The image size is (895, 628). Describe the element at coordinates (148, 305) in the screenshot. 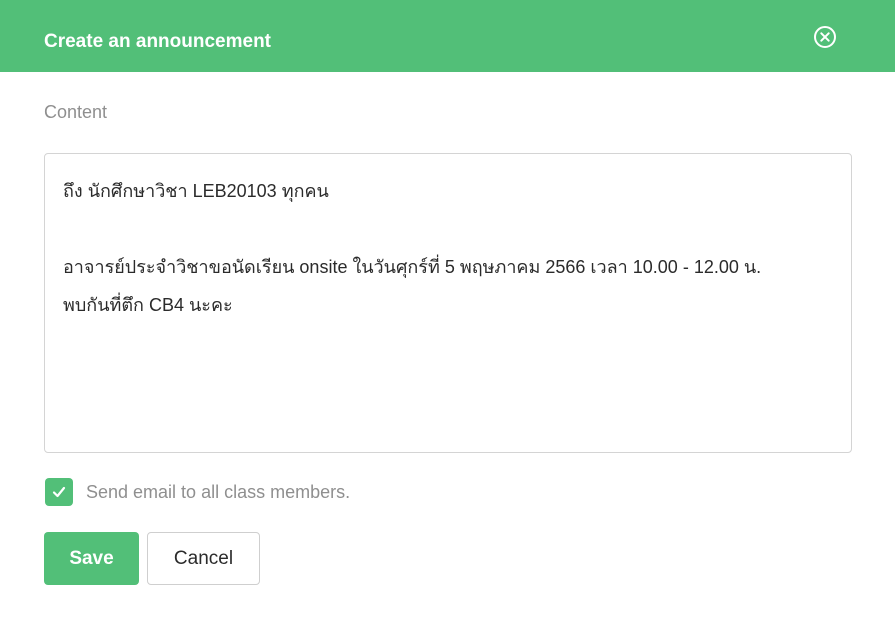

I see `content-line: พบกันที่ตึก CB4 นะคะ` at that location.